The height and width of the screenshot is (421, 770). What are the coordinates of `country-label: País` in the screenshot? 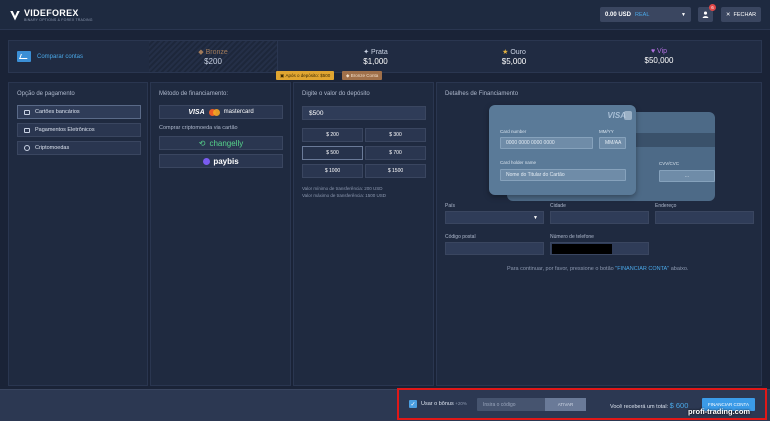 It's located at (450, 206).